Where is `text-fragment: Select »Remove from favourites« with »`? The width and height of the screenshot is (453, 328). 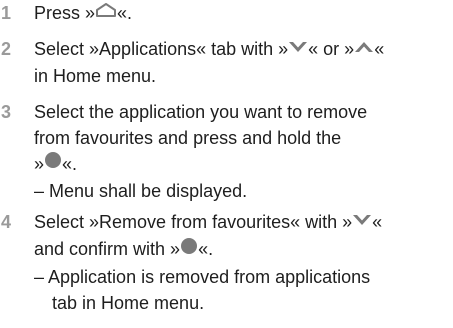 text-fragment: Select »Remove from favourites« with » is located at coordinates (193, 222).